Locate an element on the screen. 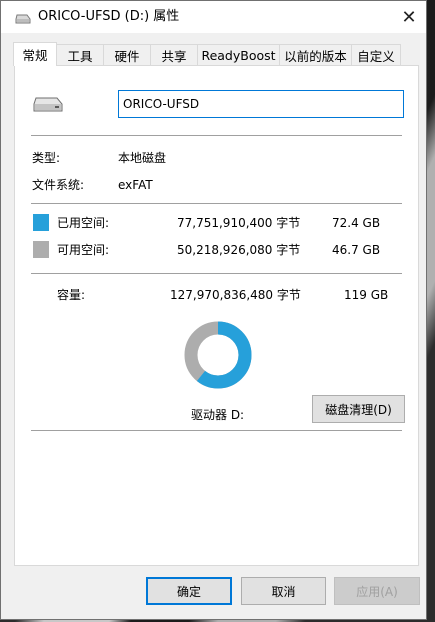 The width and height of the screenshot is (435, 622). capacity-gb: 119 GB is located at coordinates (366, 295).